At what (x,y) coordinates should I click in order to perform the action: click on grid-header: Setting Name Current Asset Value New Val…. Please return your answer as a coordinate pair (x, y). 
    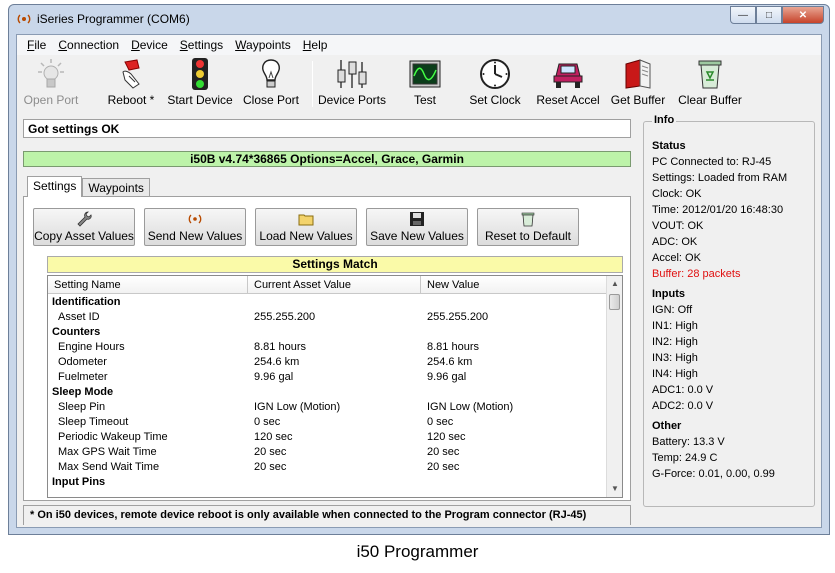
    Looking at the image, I should click on (328, 285).